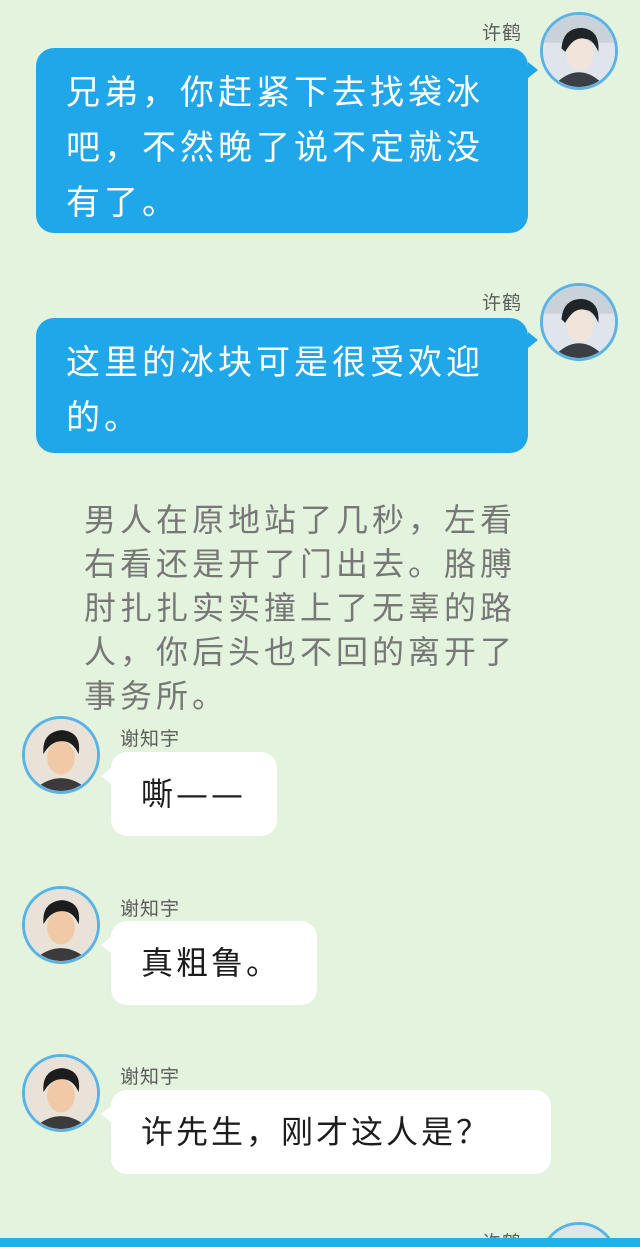 The height and width of the screenshot is (1247, 640). I want to click on message-bubble: 许先生，刚才这人是？, so click(331, 1132).